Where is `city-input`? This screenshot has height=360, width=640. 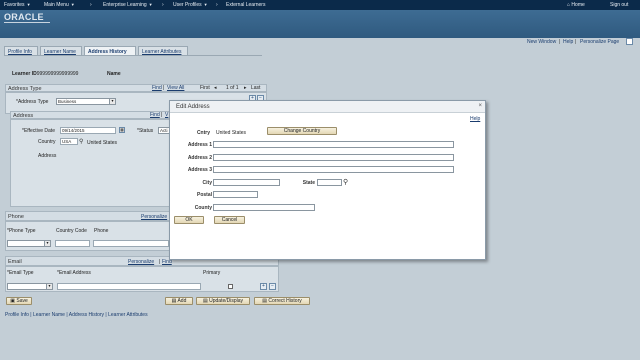
city-input is located at coordinates (246, 182).